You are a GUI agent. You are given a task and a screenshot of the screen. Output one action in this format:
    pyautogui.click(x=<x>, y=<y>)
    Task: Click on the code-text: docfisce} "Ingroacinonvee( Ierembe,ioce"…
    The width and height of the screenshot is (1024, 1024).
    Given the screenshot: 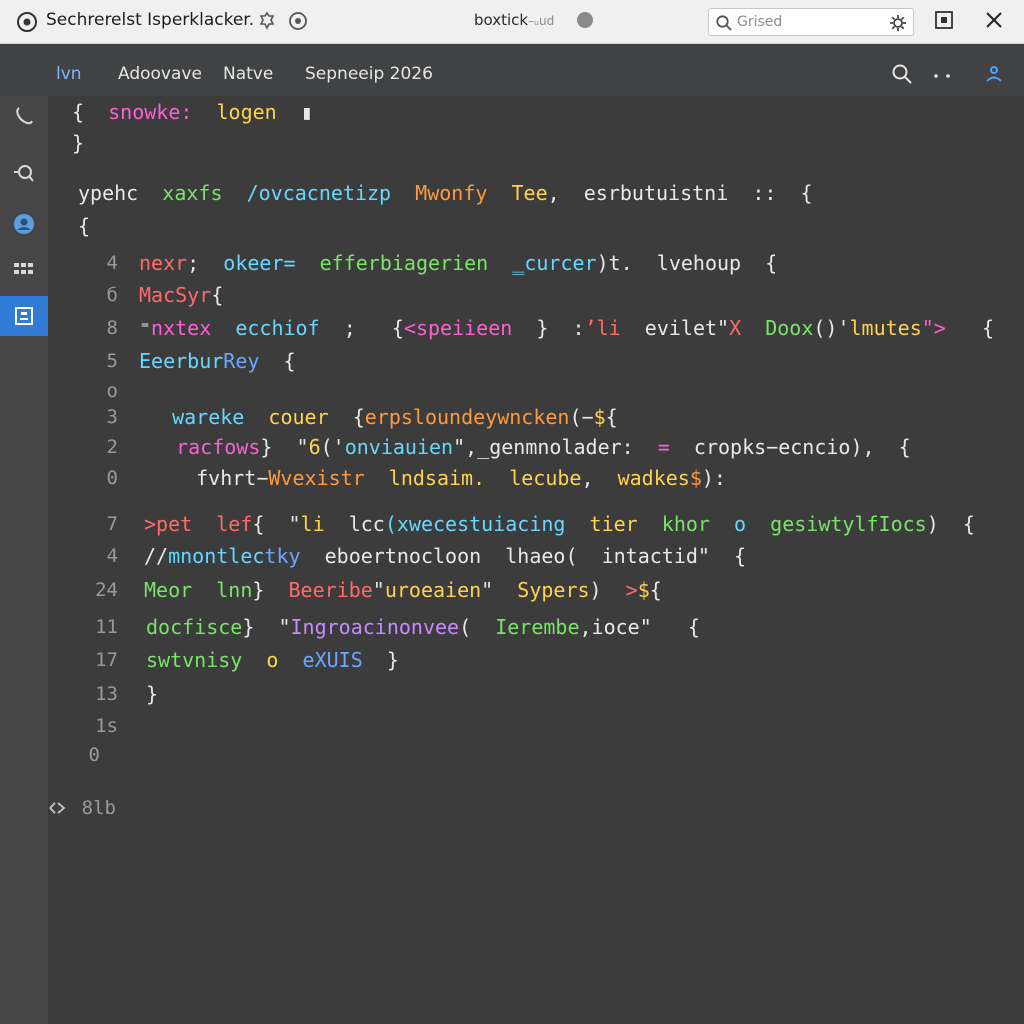 What is the action you would take?
    pyautogui.click(x=423, y=627)
    